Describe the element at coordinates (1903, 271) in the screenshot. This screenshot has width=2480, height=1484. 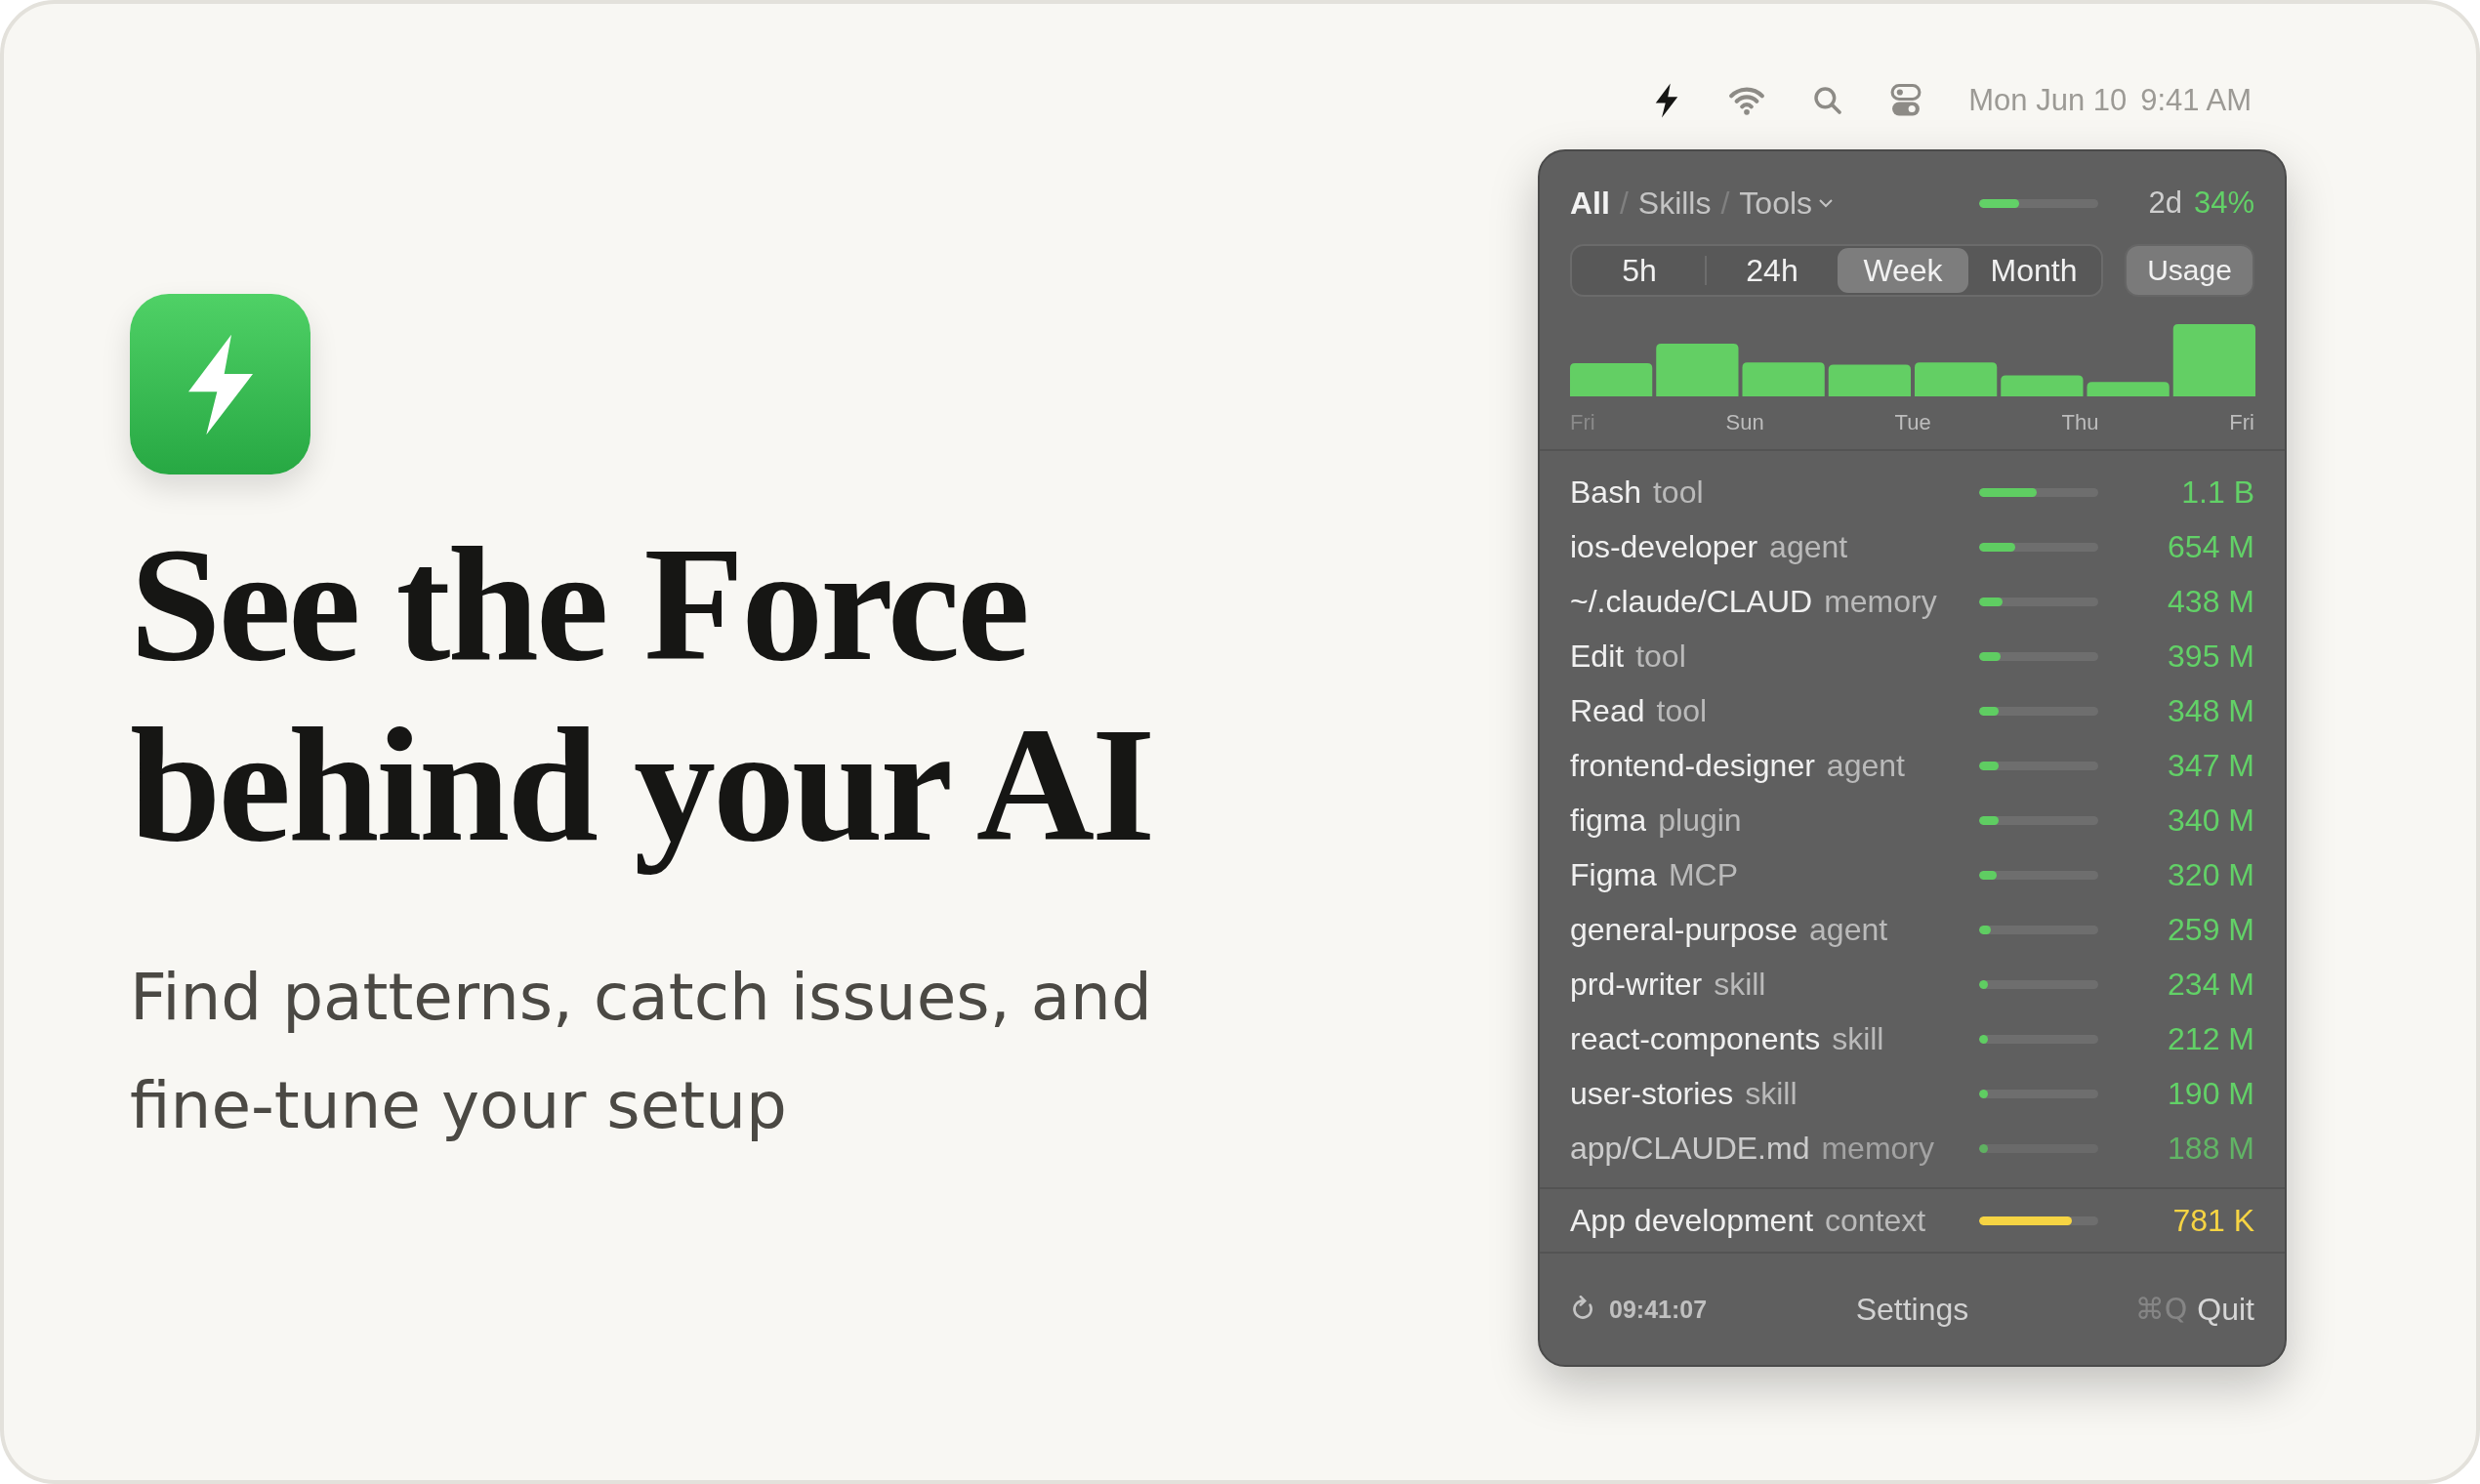
I see `range-tab: Week` at that location.